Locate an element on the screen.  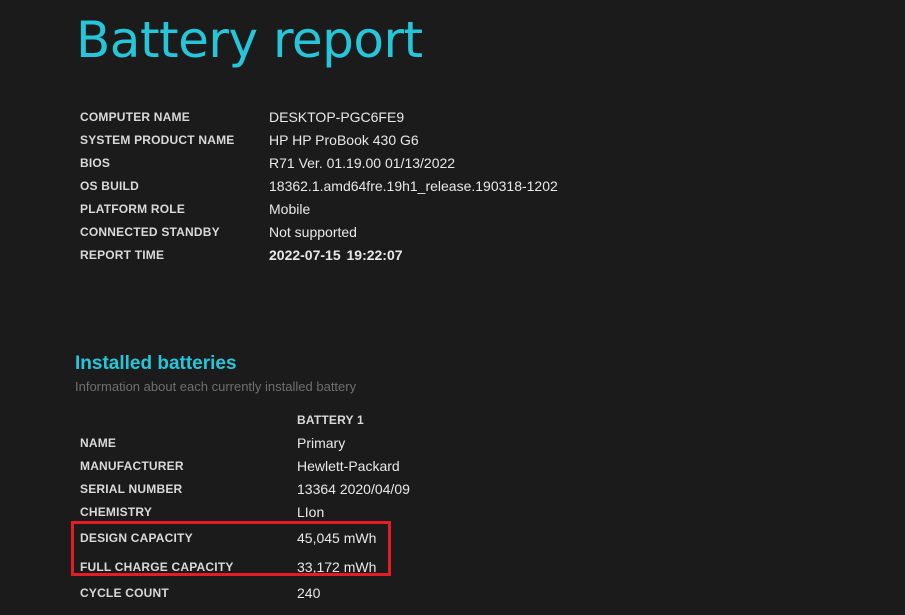
capacity-highlight-box is located at coordinates (231, 548).